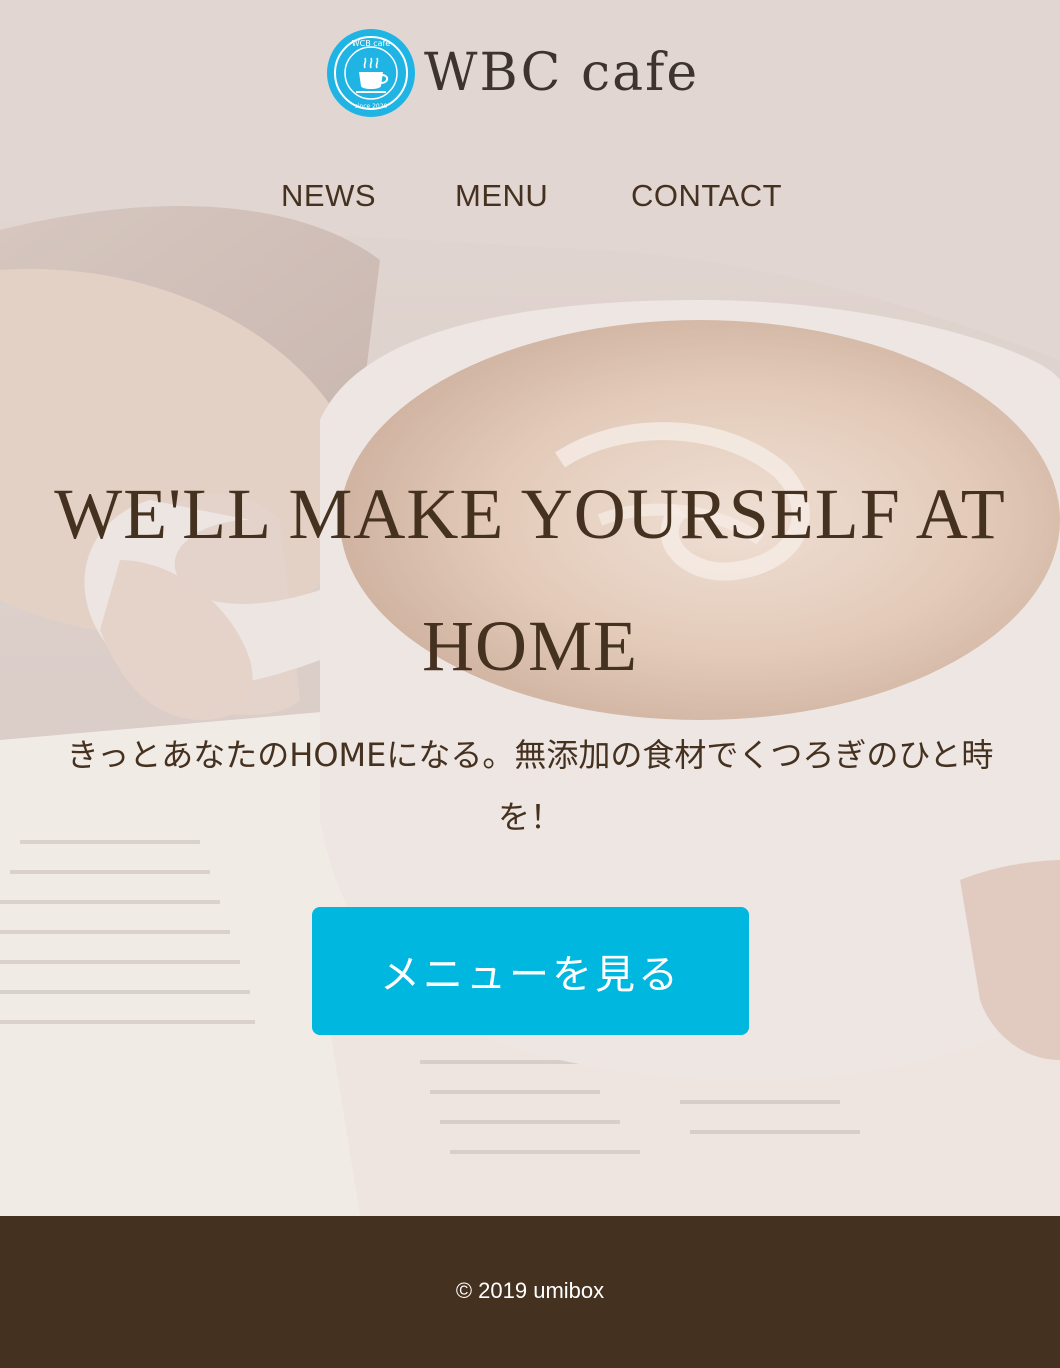  I want to click on nav-item-menu: MENU, so click(501, 196).